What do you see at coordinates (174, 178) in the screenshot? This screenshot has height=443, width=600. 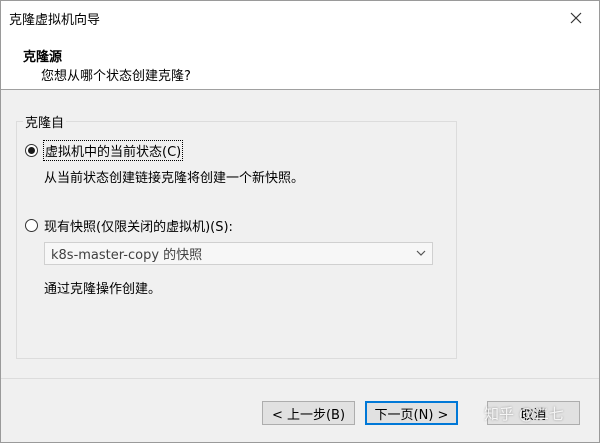 I see `current-state-description: 从当前状态创建链接克隆将创建一个新快照。` at bounding box center [174, 178].